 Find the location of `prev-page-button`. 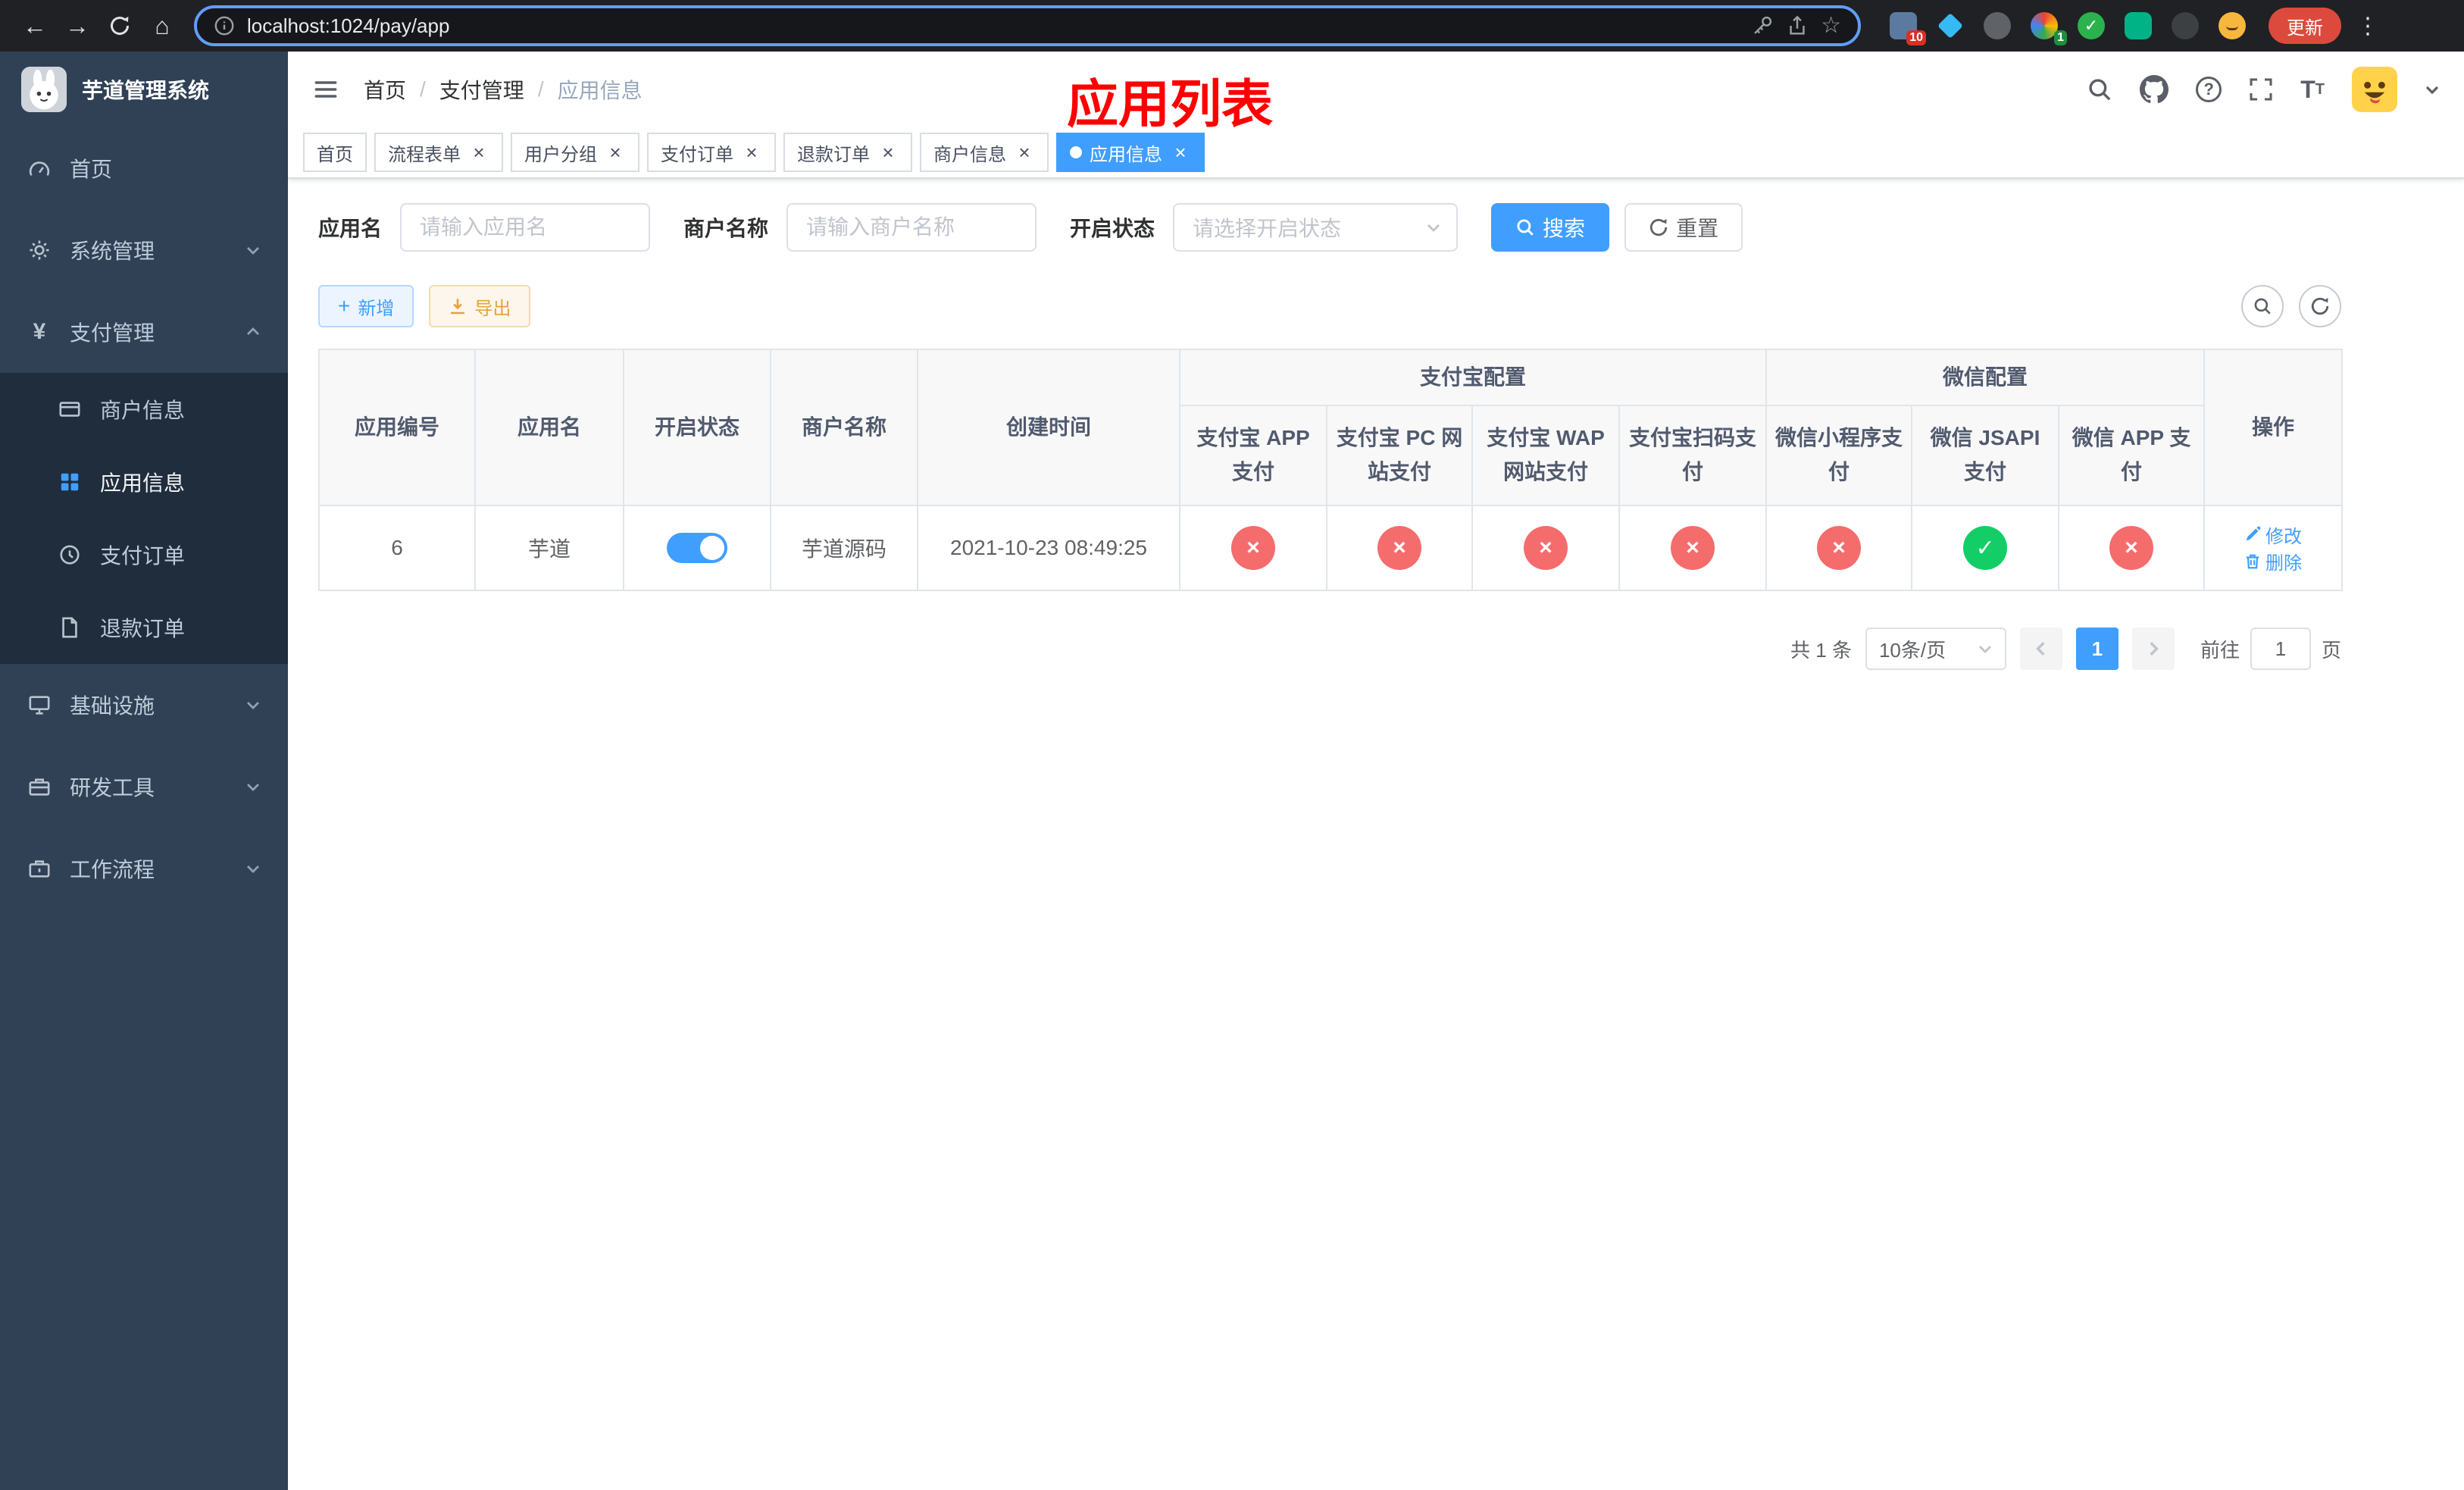

prev-page-button is located at coordinates (2040, 649).